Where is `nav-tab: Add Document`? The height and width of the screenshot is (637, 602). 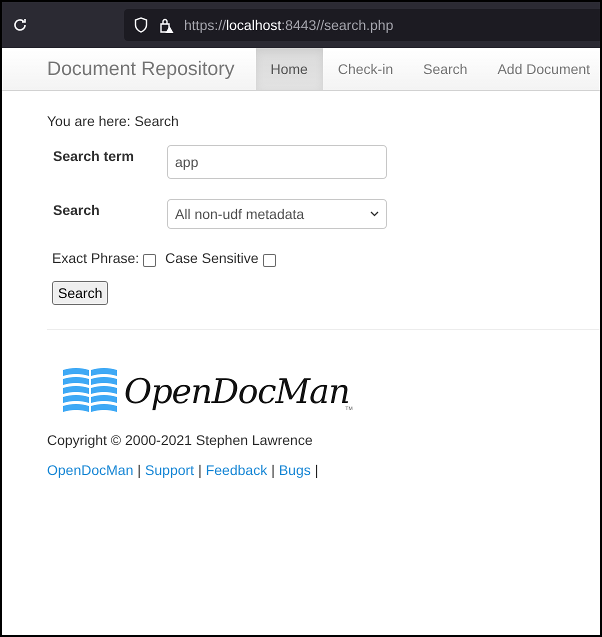 nav-tab: Add Document is located at coordinates (541, 69).